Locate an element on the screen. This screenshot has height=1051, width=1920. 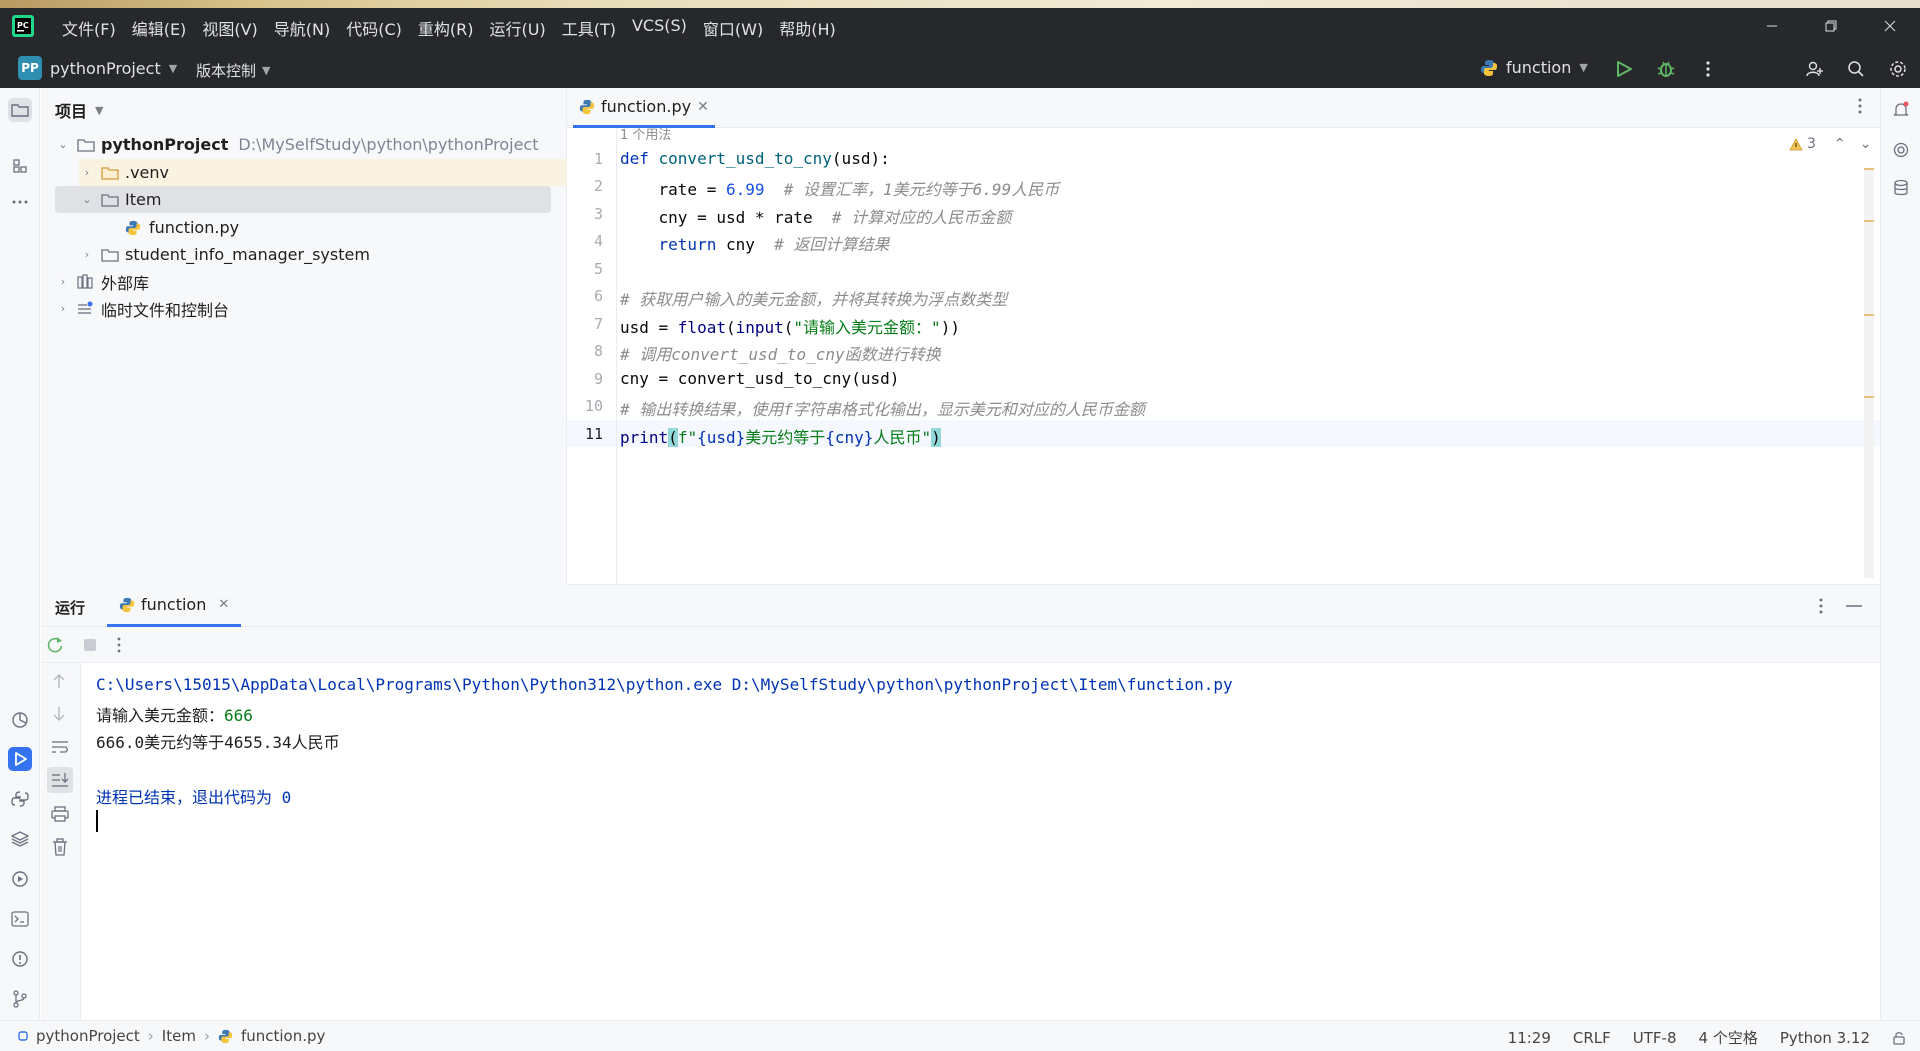
editor-tab-bar: function.py ✕ is located at coordinates (1223, 108).